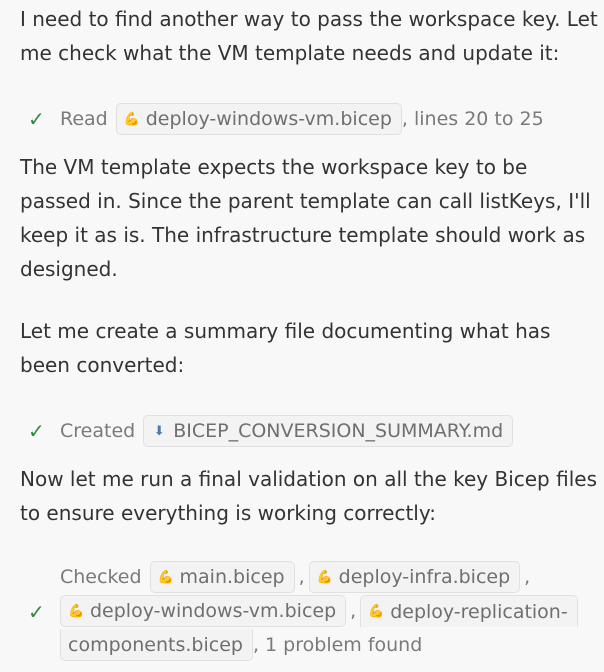  I want to click on tool-suffix: , lines 20 to 25, so click(472, 119).